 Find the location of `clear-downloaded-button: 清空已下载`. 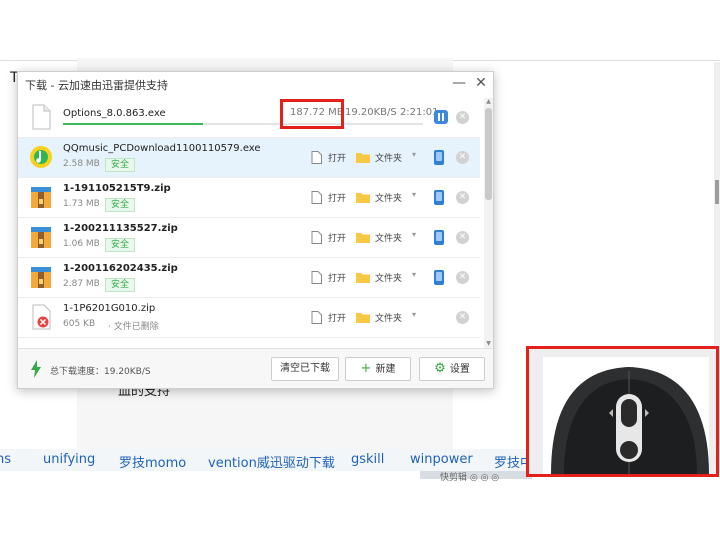

clear-downloaded-button: 清空已下载 is located at coordinates (305, 369).